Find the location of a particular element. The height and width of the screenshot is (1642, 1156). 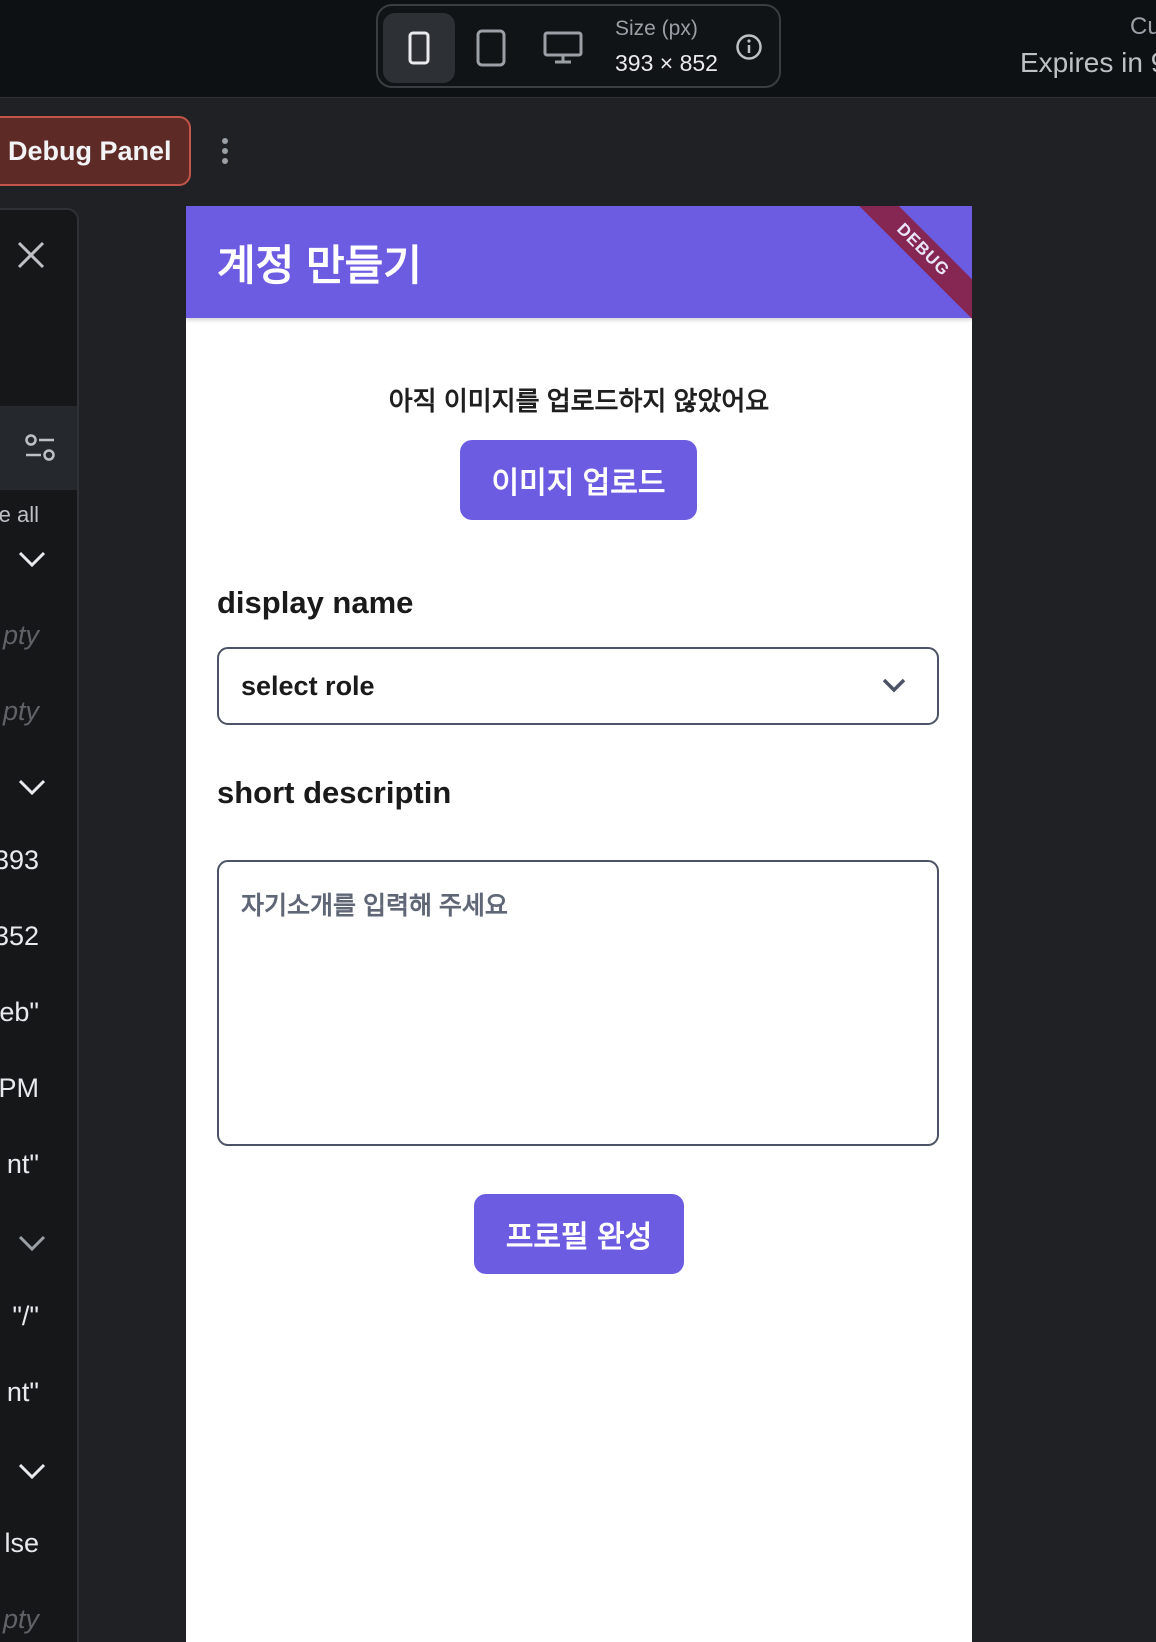

close-icon is located at coordinates (31, 255).